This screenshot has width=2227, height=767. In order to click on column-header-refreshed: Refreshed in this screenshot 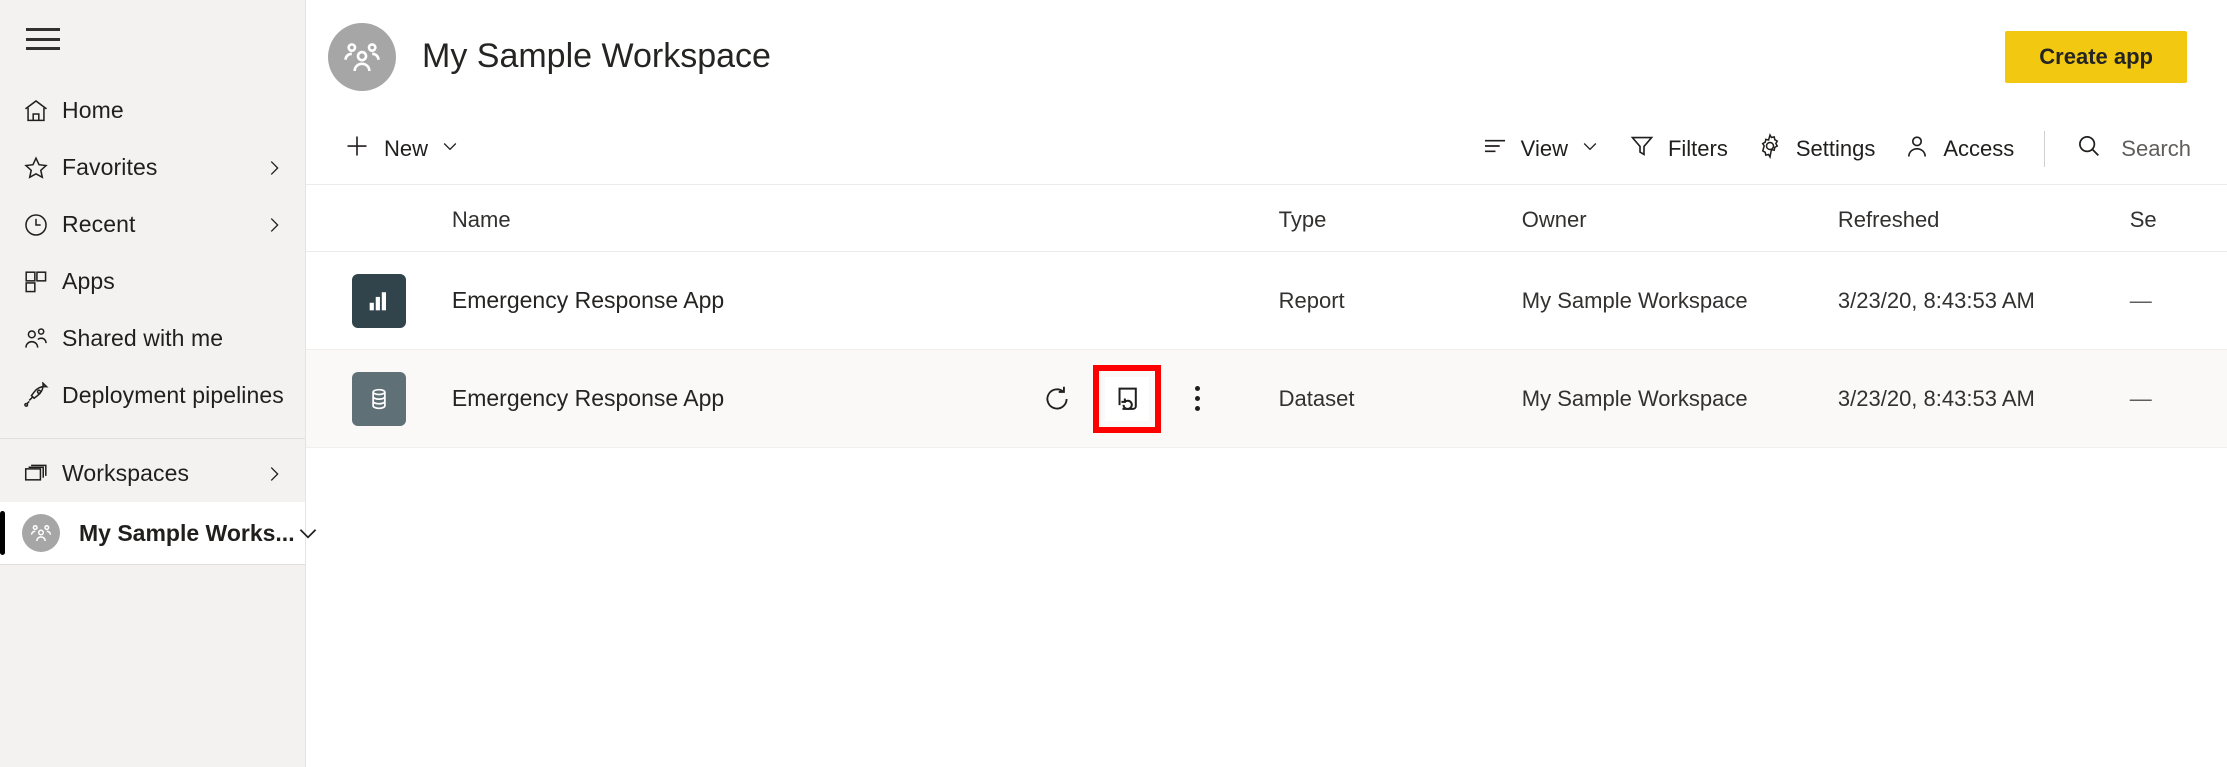, I will do `click(1983, 218)`.